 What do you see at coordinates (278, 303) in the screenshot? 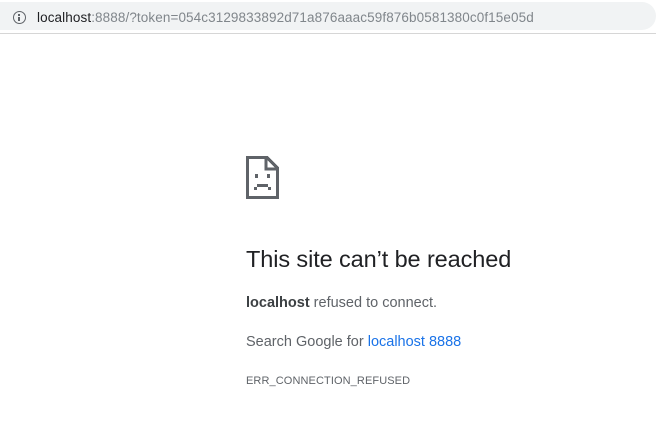
I see `error-host: localhost` at bounding box center [278, 303].